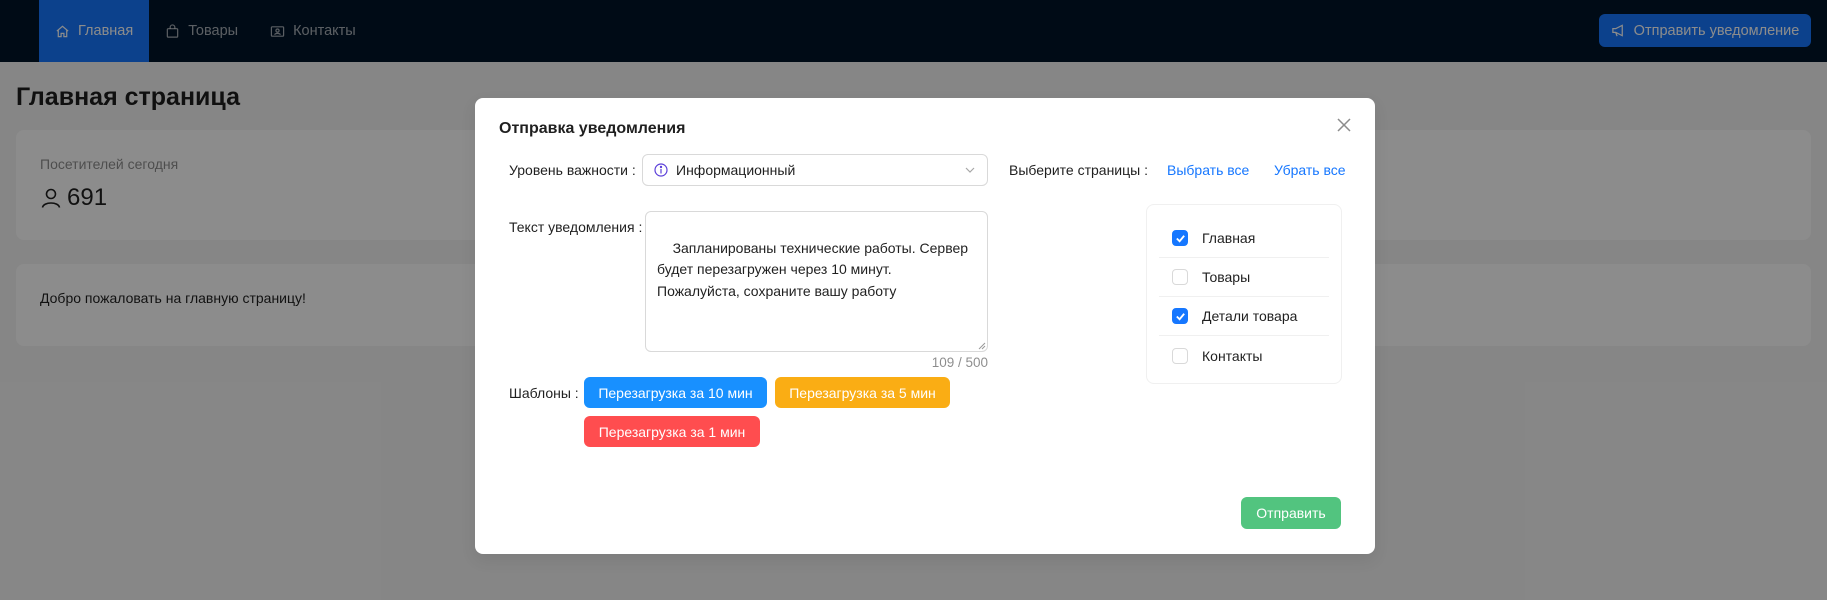 This screenshot has width=1827, height=600. Describe the element at coordinates (661, 170) in the screenshot. I see `info-circle-icon` at that location.